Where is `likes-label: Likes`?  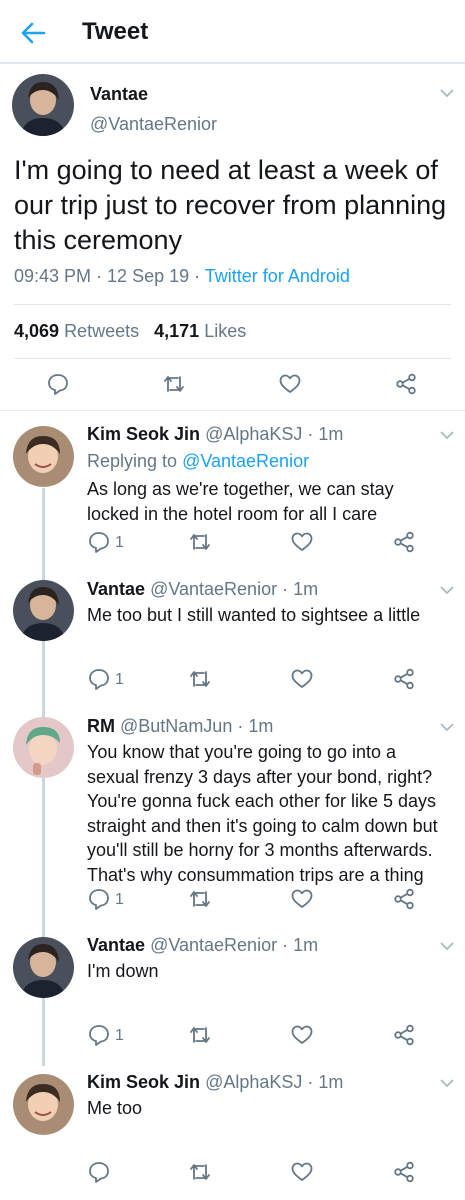 likes-label: Likes is located at coordinates (225, 331).